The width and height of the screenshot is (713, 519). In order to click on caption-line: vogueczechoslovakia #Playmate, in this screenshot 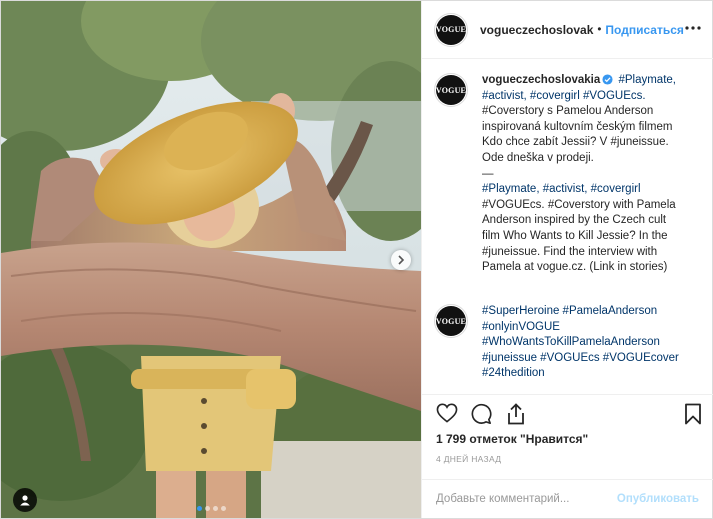, I will do `click(582, 81)`.